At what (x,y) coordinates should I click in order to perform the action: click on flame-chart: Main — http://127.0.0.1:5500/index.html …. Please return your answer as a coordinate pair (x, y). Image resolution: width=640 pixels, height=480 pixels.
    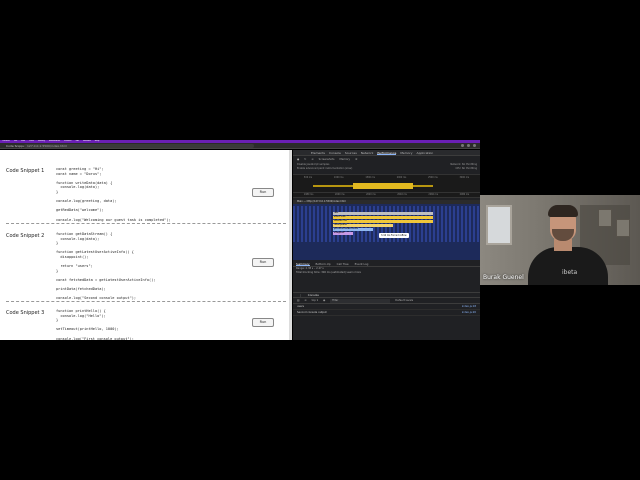
    Looking at the image, I should click on (386, 230).